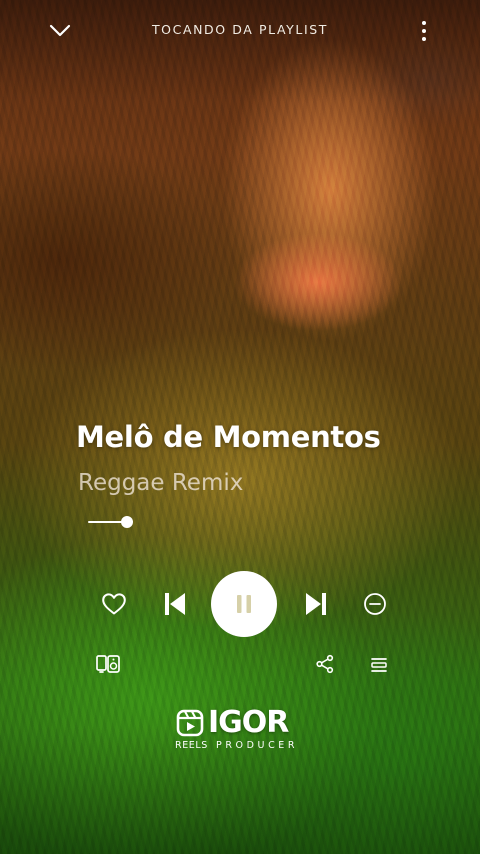 The image size is (480, 854). I want to click on play-pause-button, so click(244, 604).